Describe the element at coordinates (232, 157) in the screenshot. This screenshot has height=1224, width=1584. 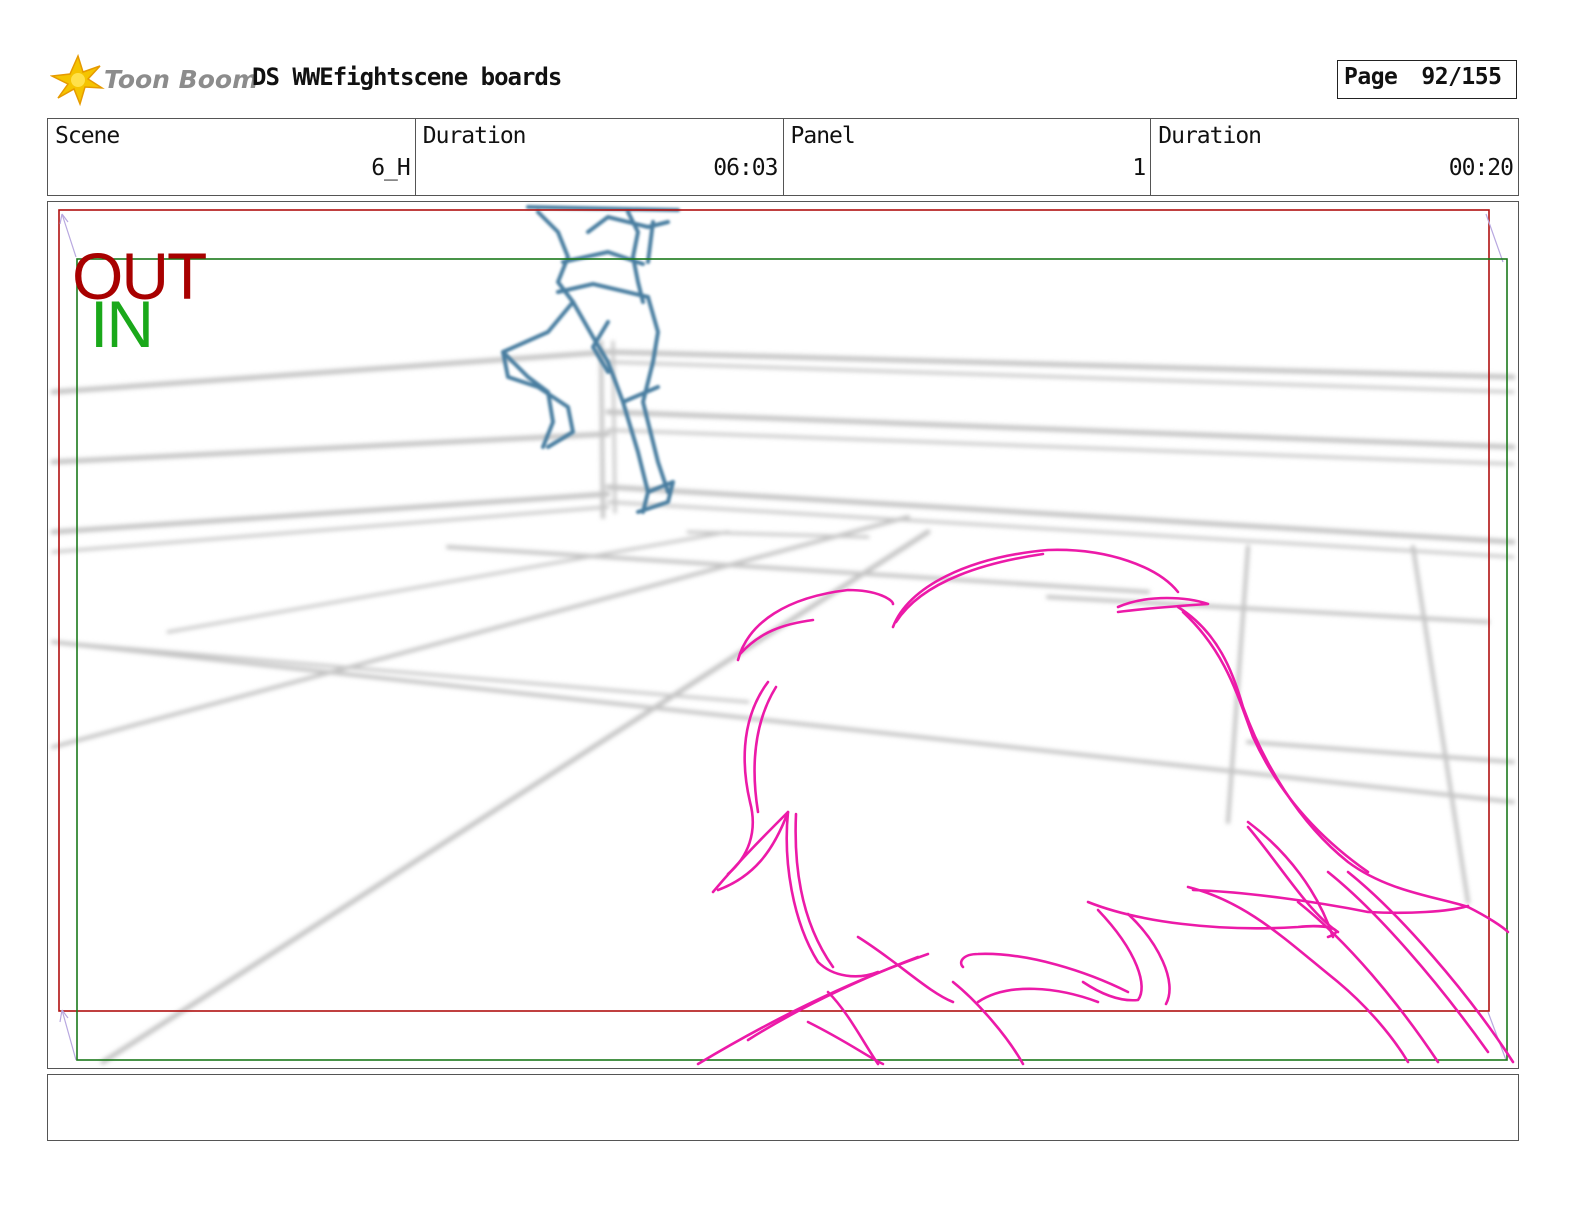
I see `scene-cell: Scene 6_H` at that location.